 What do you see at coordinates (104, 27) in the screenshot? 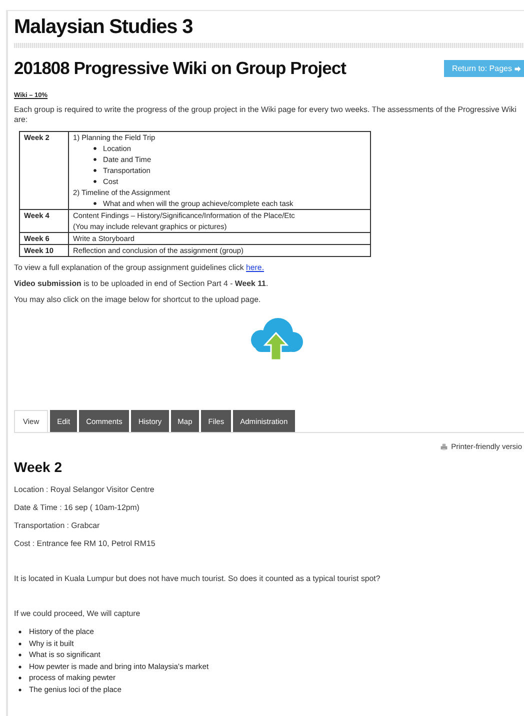
I see `course-title: Malaysian Studies 3` at bounding box center [104, 27].